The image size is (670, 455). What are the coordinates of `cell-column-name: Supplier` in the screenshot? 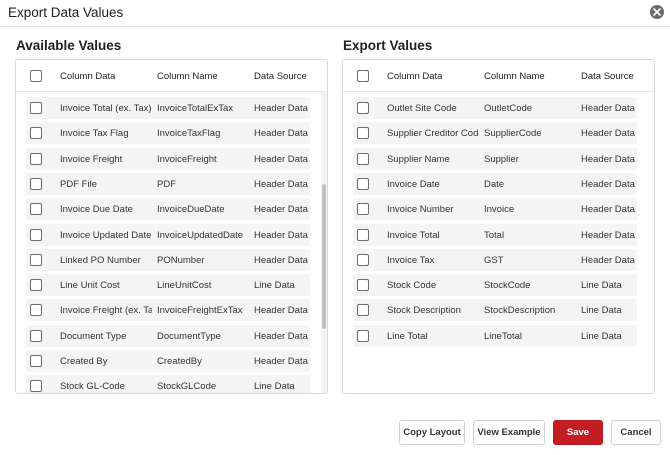 It's located at (501, 159).